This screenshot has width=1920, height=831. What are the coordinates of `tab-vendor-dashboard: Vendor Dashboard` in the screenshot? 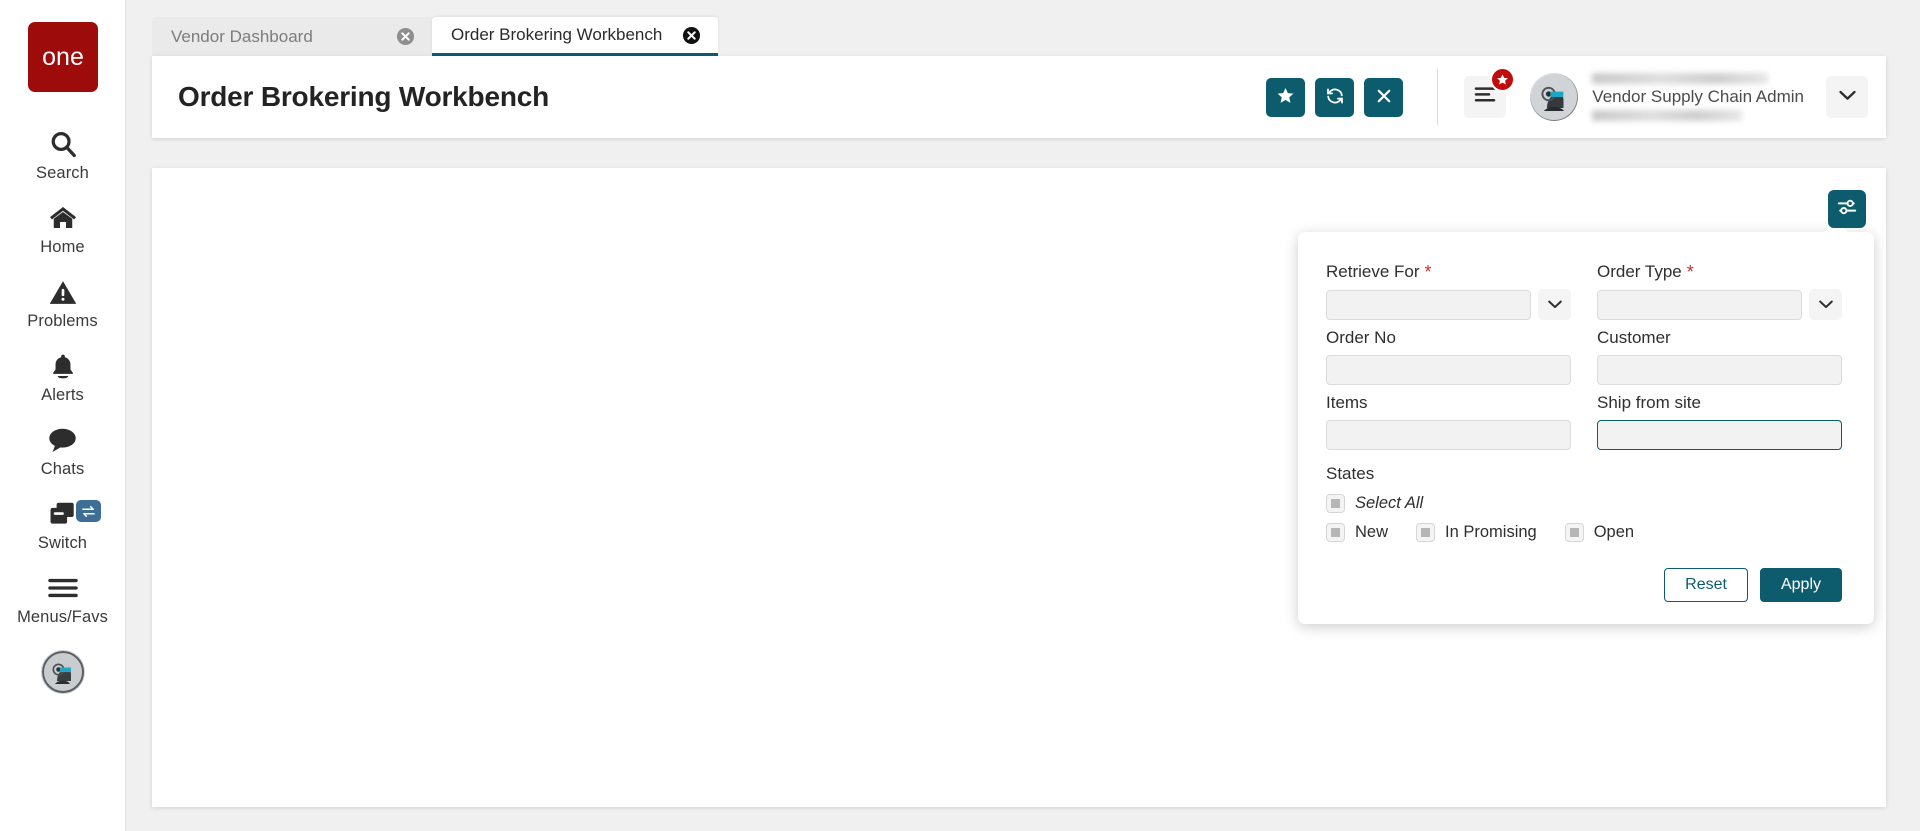 It's located at (292, 36).